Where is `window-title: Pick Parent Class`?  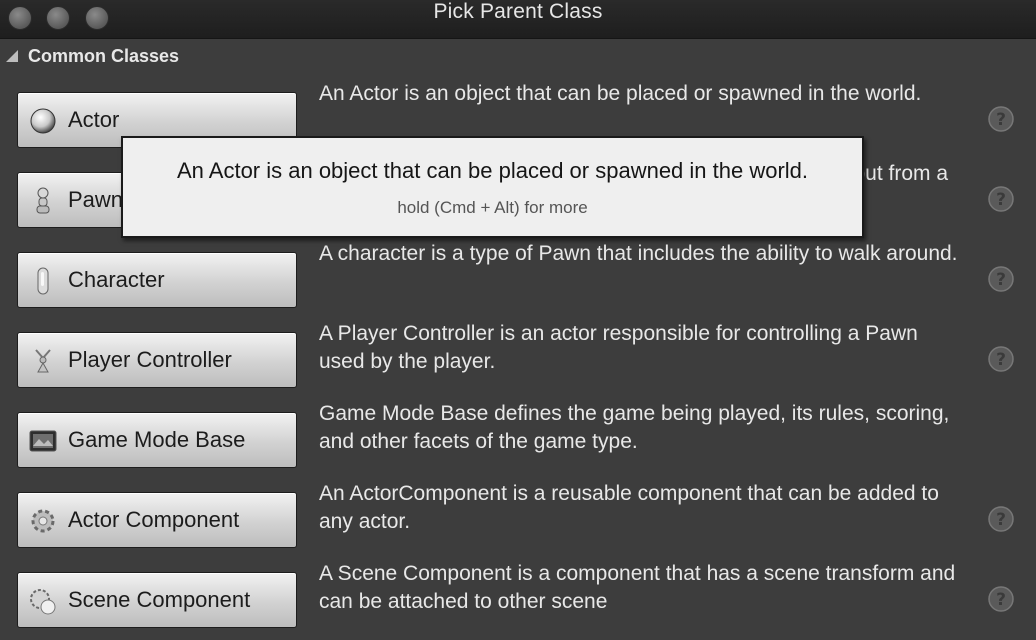 window-title: Pick Parent Class is located at coordinates (518, 11).